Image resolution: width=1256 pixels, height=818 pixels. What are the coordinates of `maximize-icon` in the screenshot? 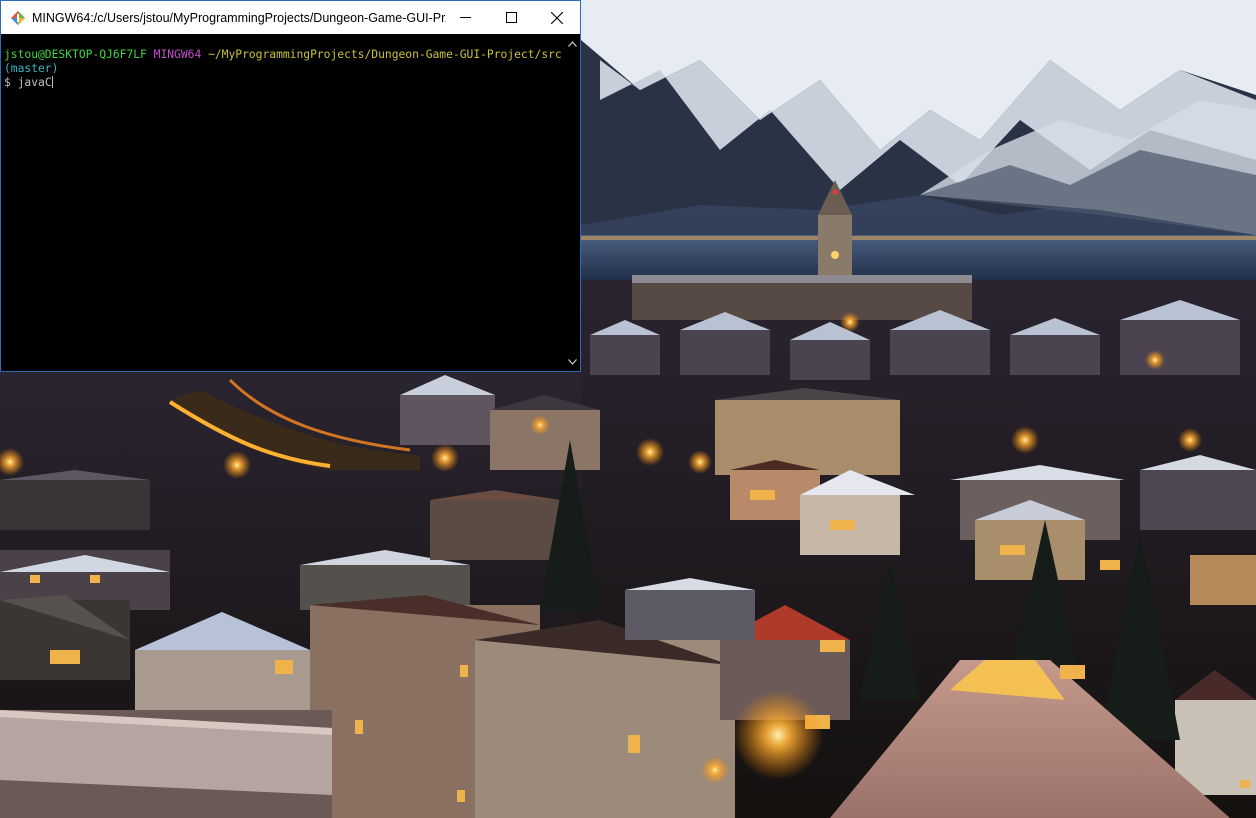 It's located at (511, 17).